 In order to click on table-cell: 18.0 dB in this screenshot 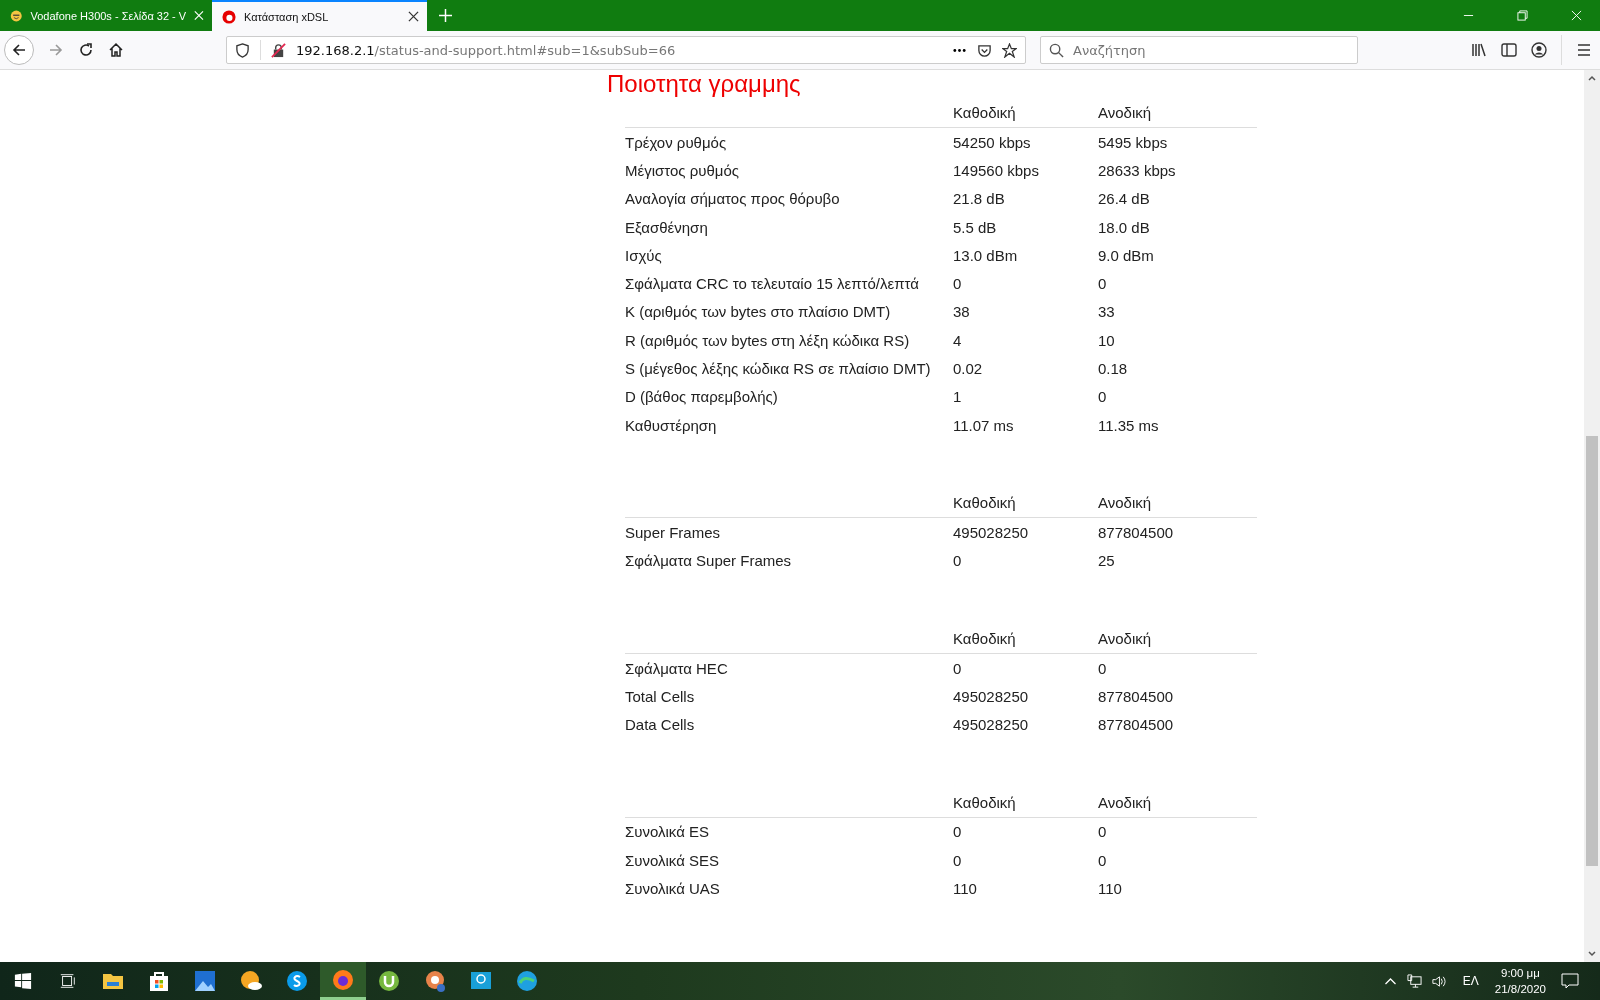, I will do `click(1124, 227)`.